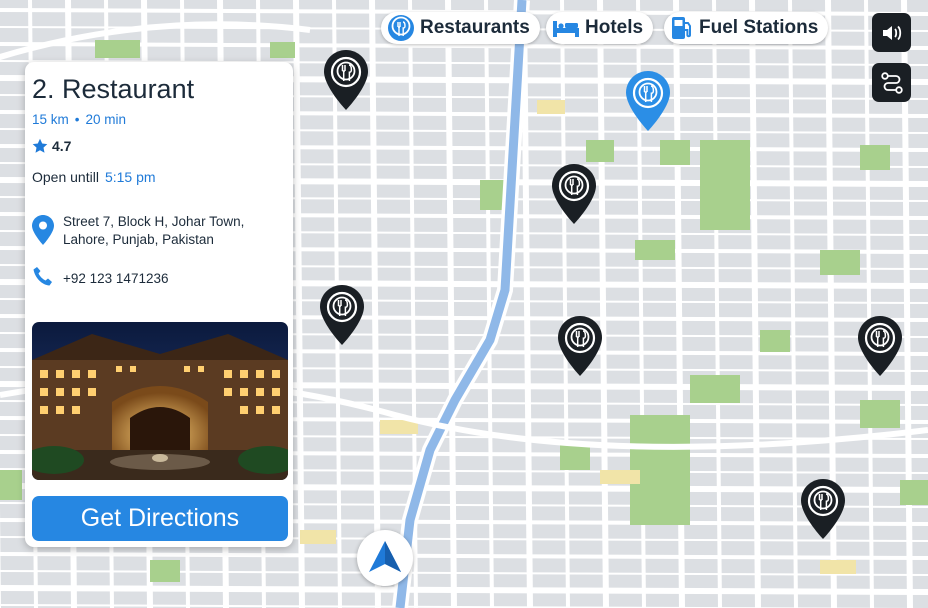 Image resolution: width=928 pixels, height=608 pixels. I want to click on route-icon, so click(891, 82).